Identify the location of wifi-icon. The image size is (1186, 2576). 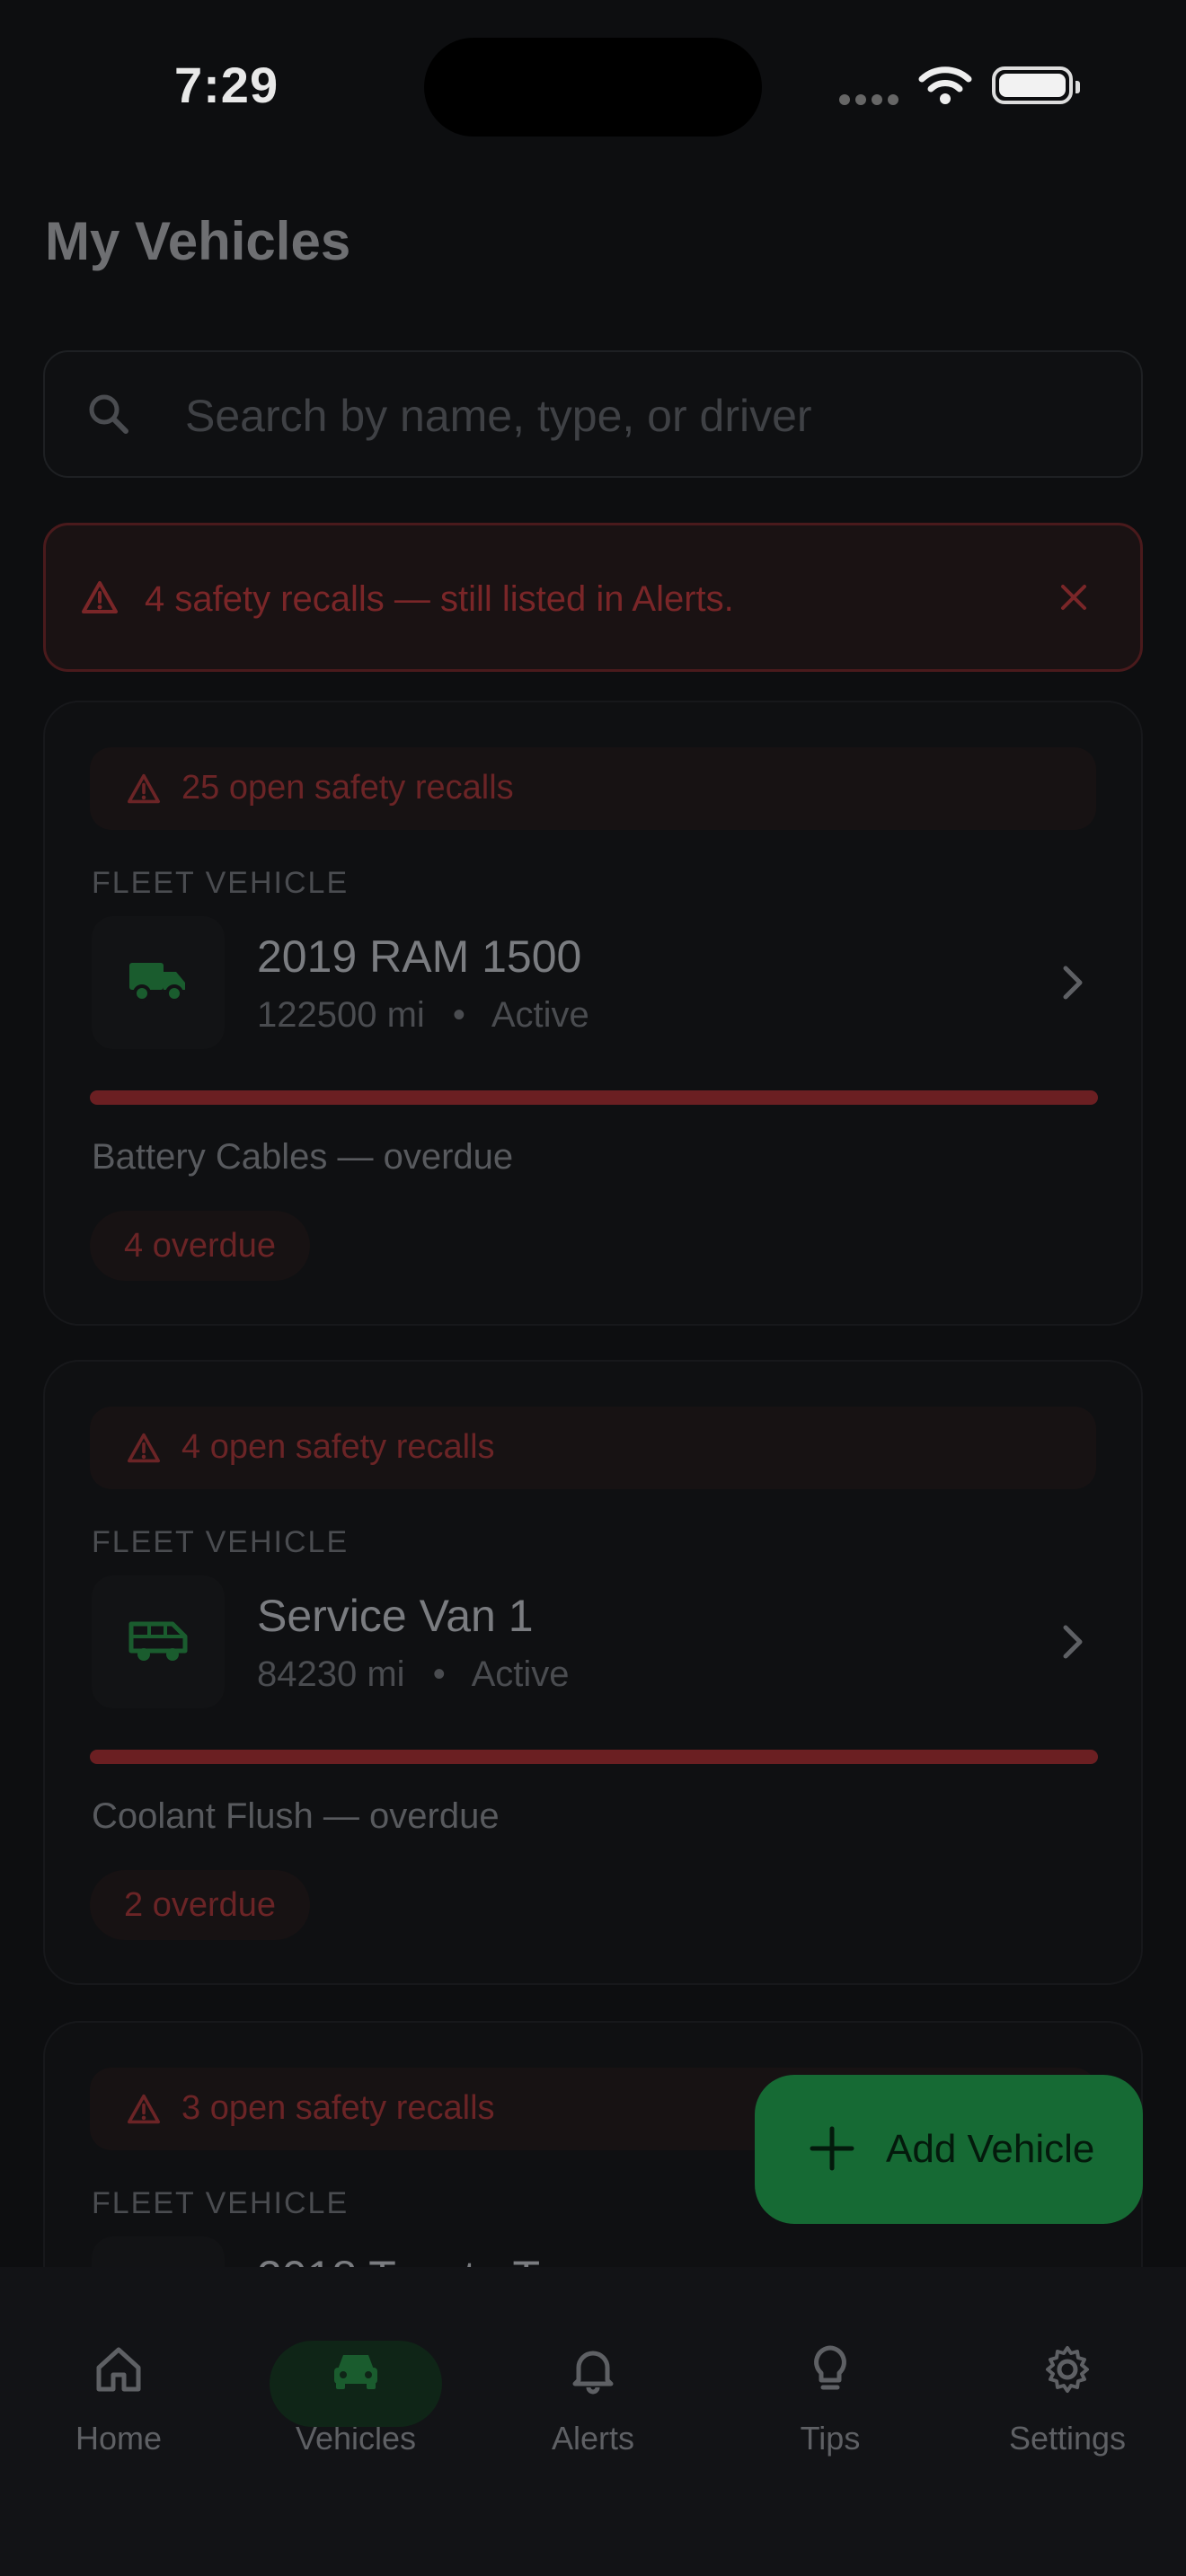
(945, 85).